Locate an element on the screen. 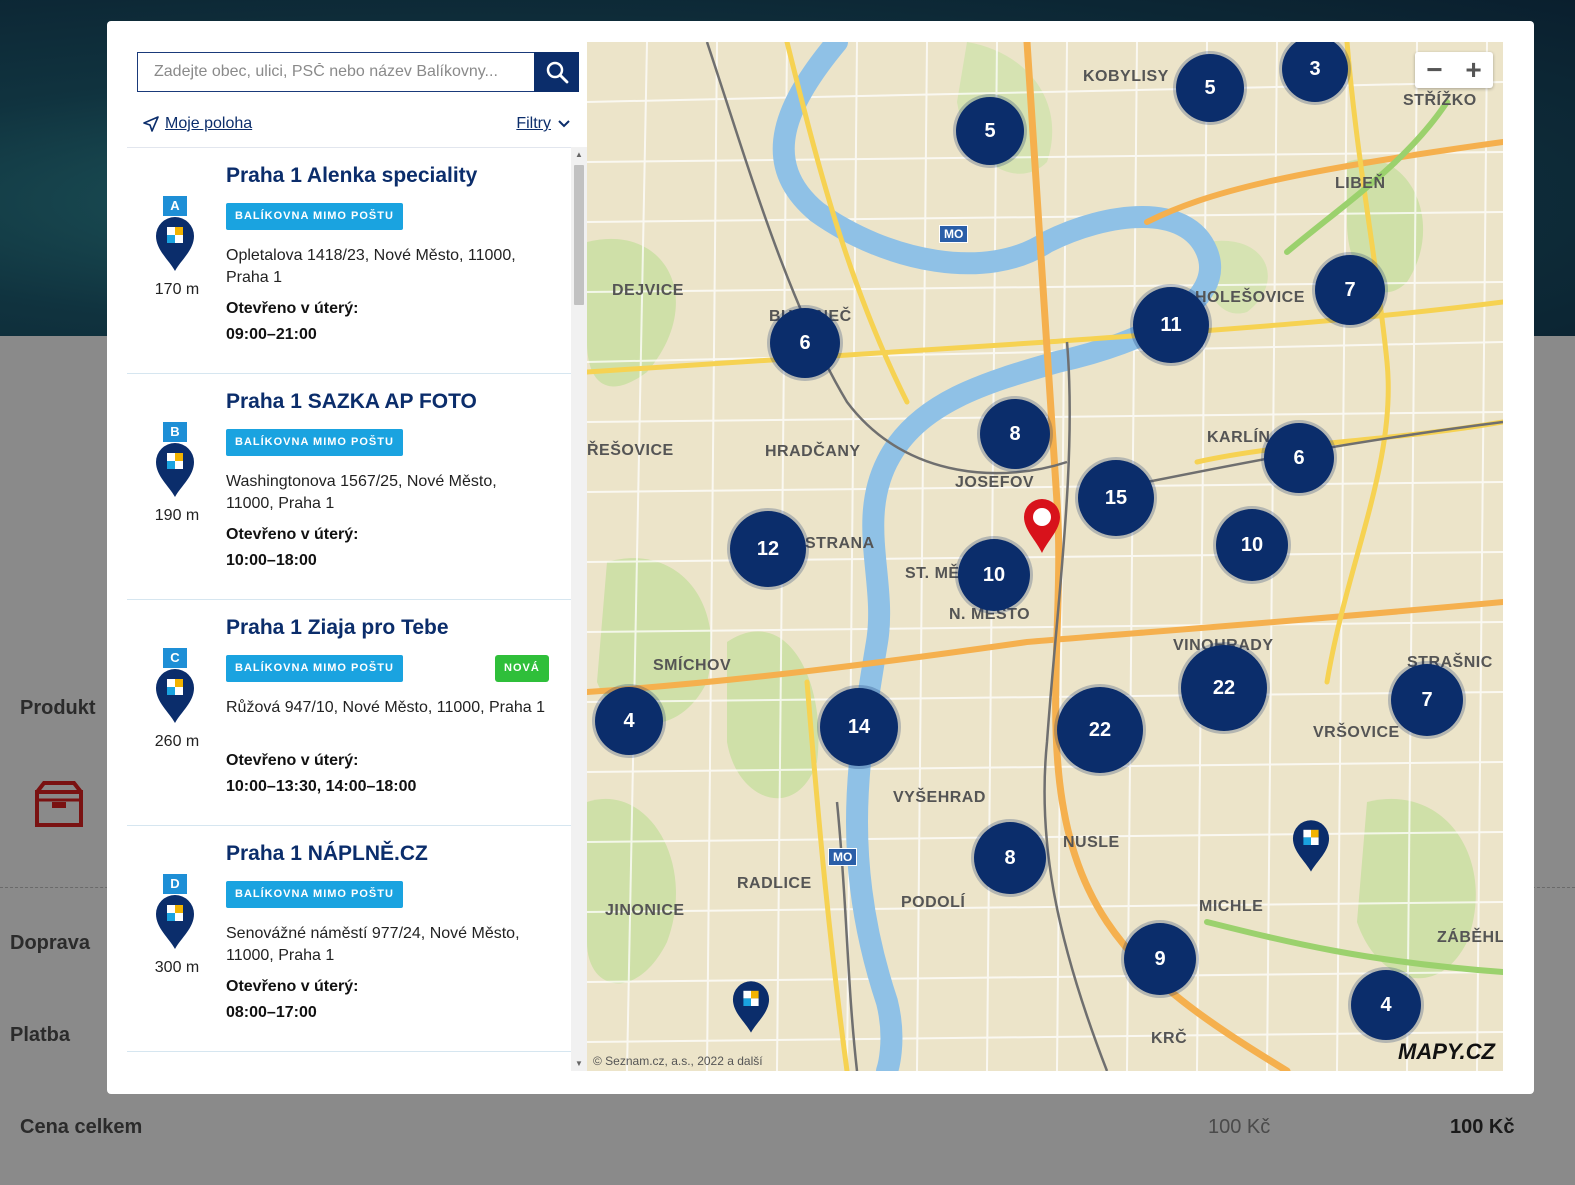  opening-hours: 08:00–17:00 is located at coordinates (271, 1012).